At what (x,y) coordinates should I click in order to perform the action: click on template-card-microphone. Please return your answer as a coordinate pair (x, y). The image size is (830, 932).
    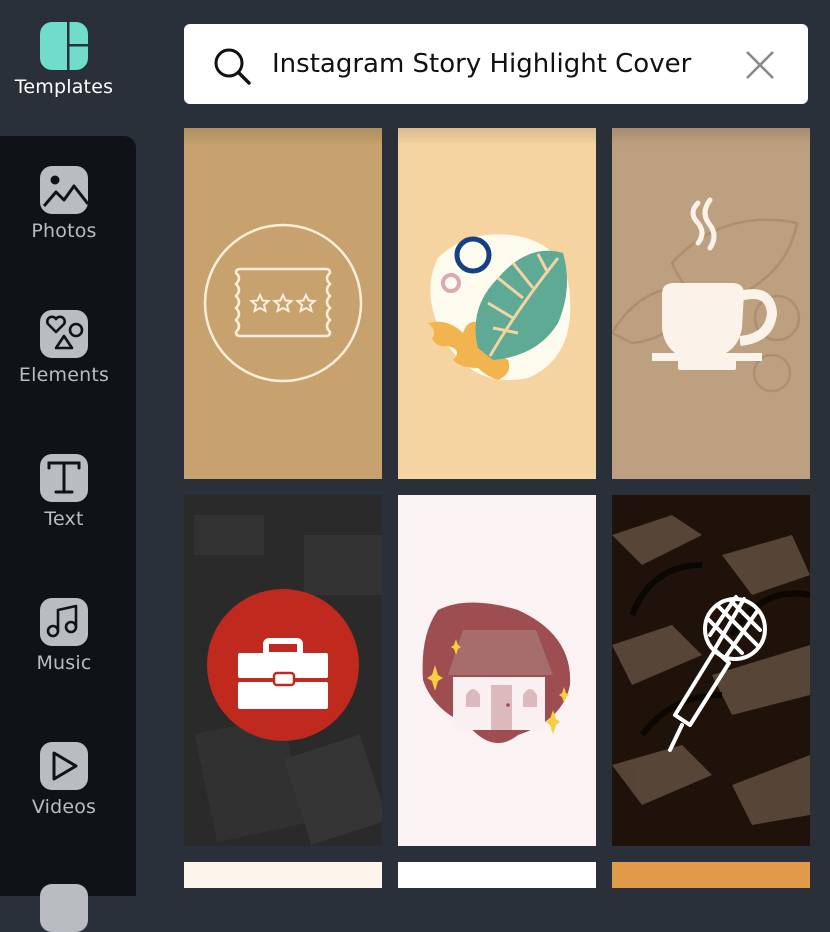
    Looking at the image, I should click on (711, 670).